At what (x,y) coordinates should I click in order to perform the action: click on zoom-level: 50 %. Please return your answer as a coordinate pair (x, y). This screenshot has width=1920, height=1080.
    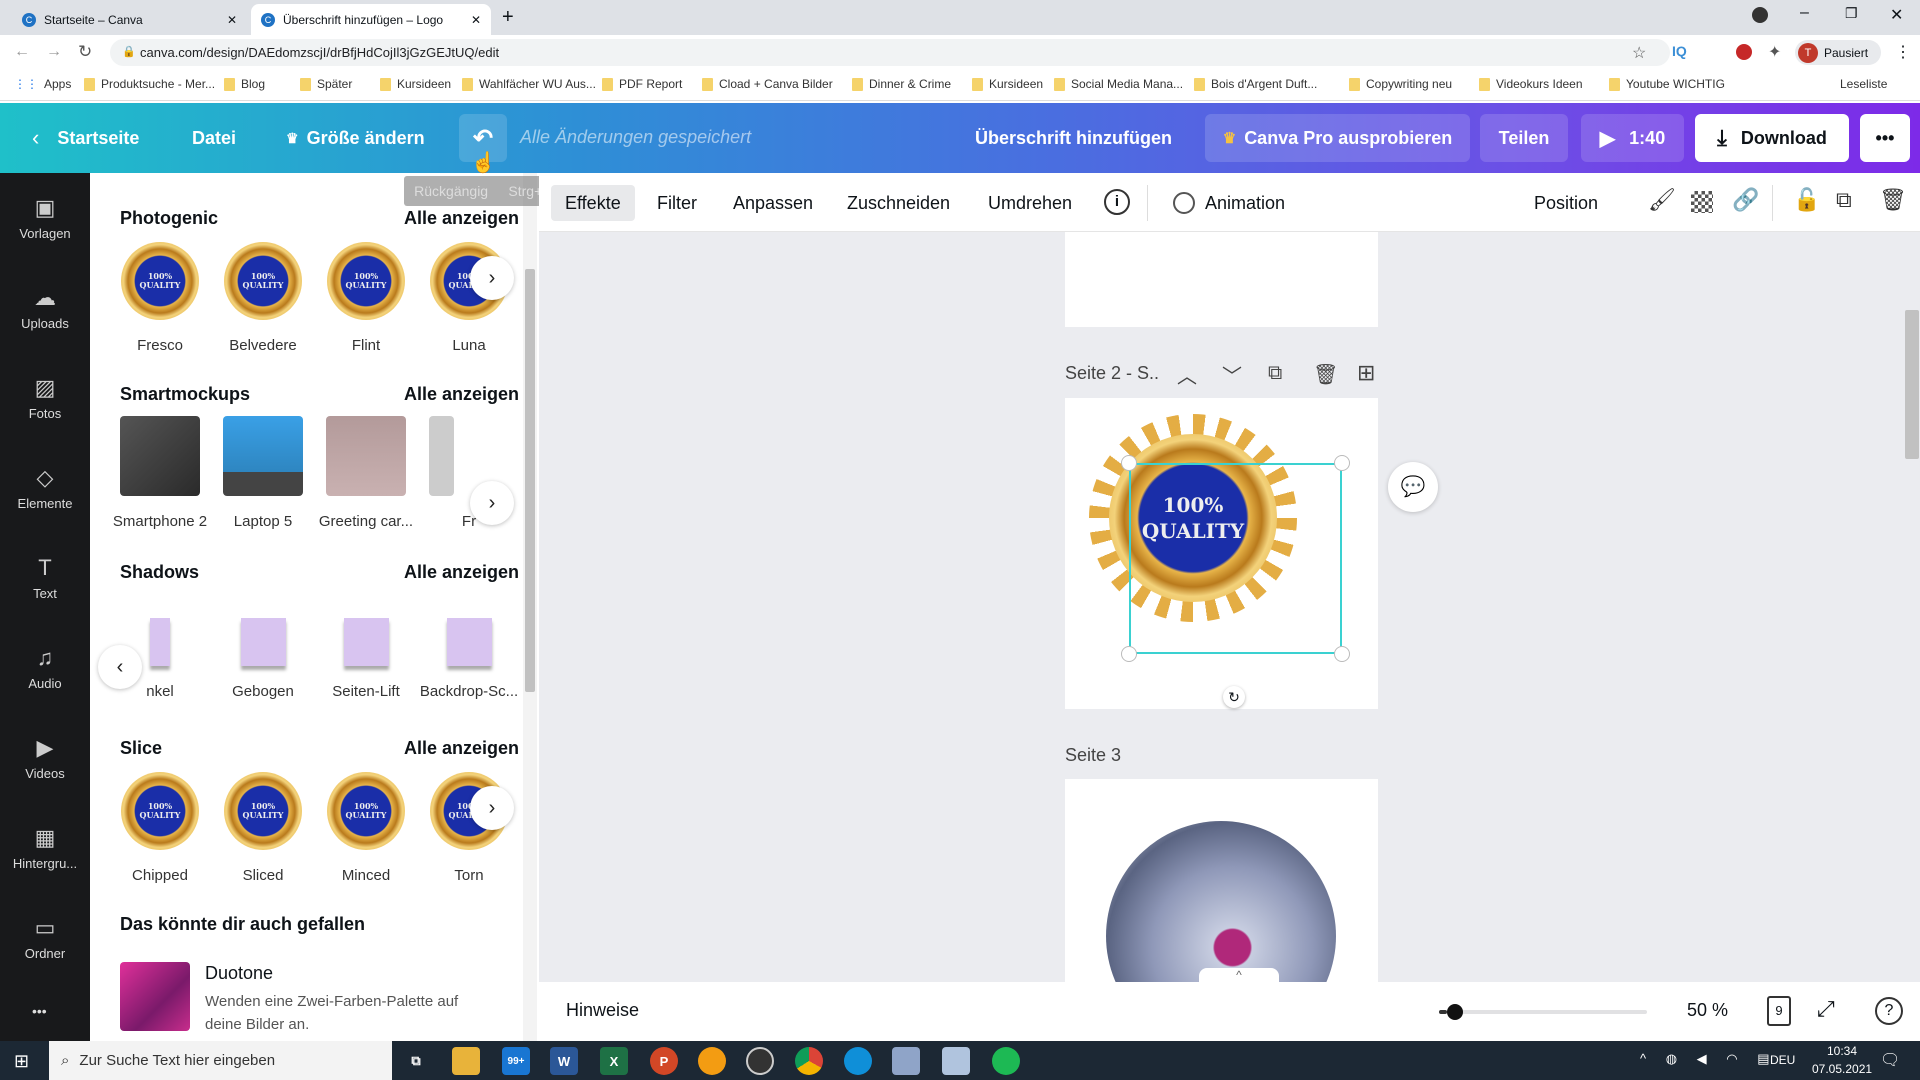
    Looking at the image, I should click on (1707, 1010).